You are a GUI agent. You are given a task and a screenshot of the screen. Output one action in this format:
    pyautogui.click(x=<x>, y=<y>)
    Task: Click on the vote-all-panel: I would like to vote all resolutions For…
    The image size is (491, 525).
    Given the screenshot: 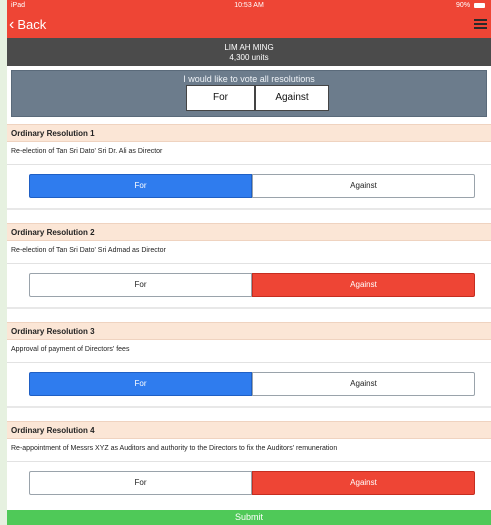 What is the action you would take?
    pyautogui.click(x=249, y=93)
    